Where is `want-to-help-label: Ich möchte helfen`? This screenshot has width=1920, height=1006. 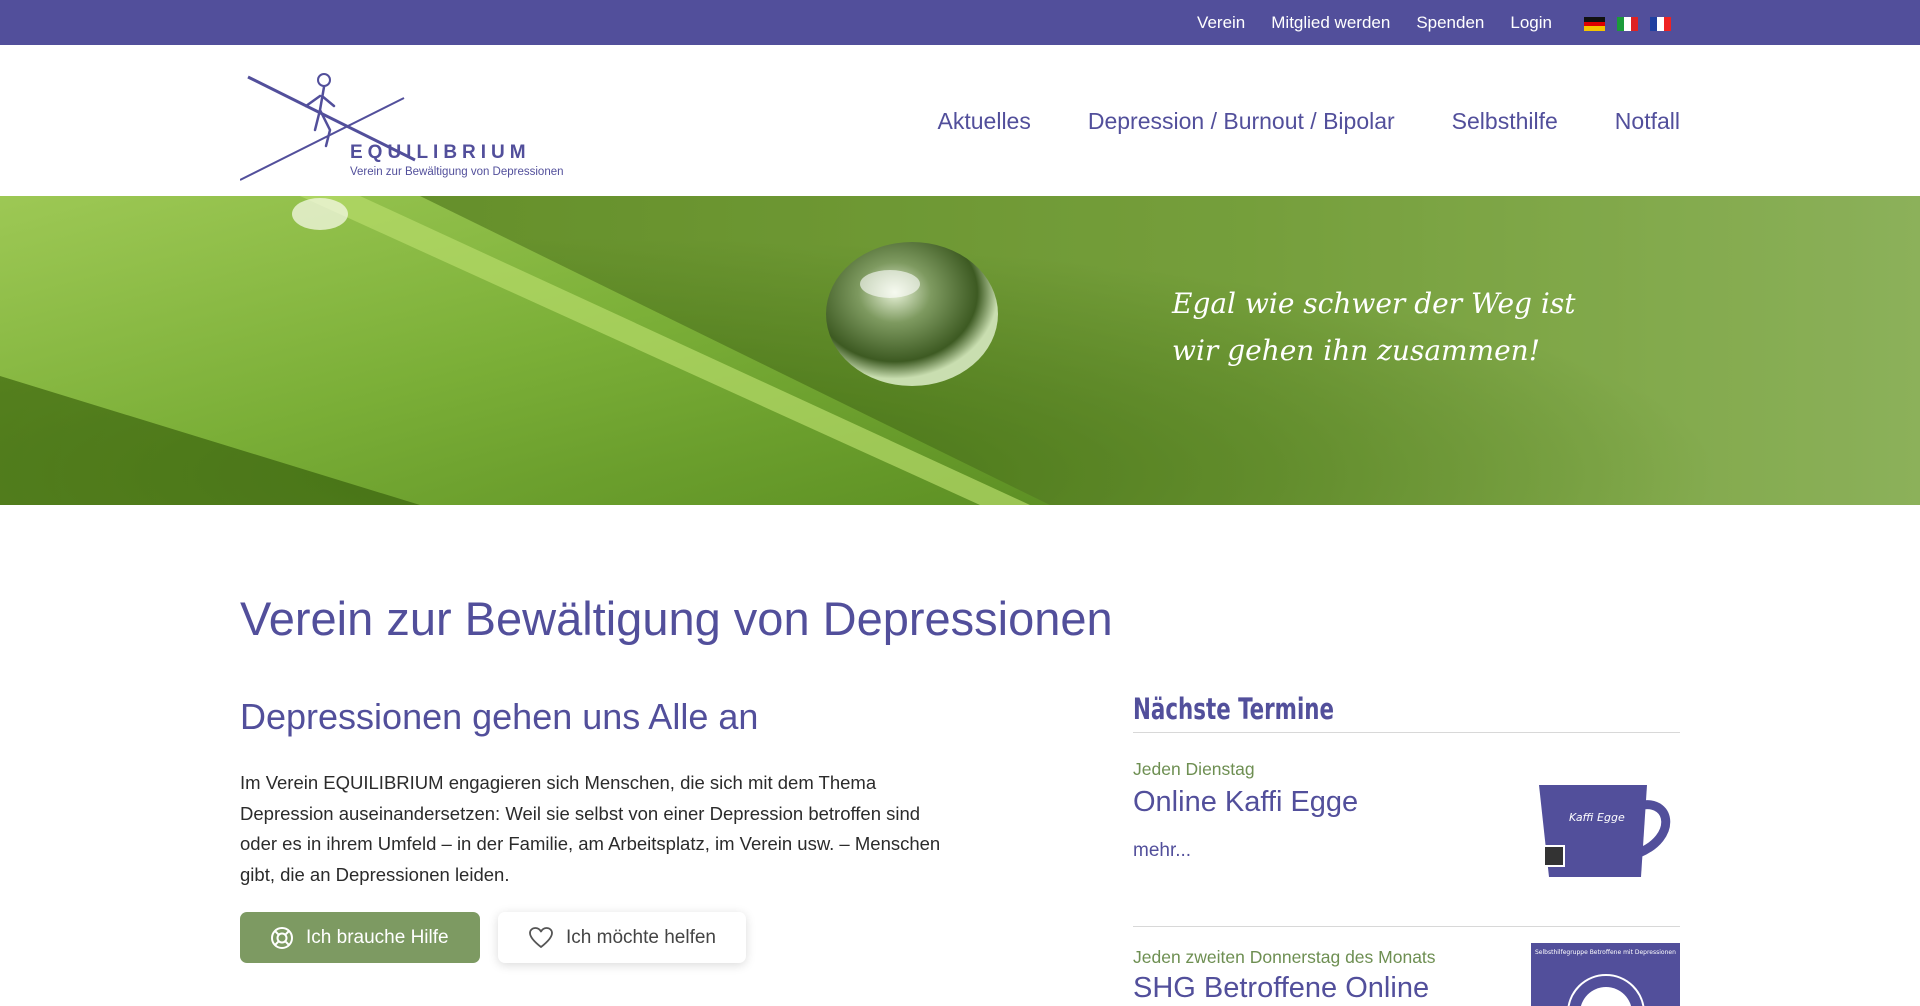 want-to-help-label: Ich möchte helfen is located at coordinates (641, 937).